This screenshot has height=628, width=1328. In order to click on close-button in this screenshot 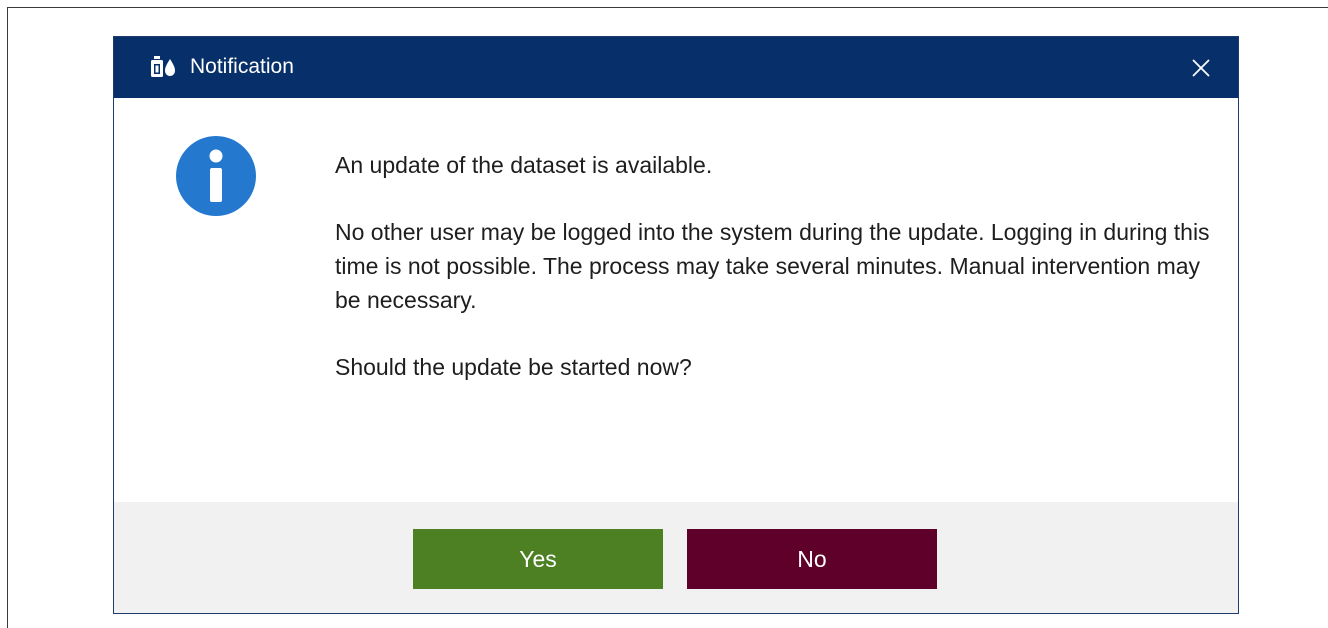, I will do `click(1201, 68)`.